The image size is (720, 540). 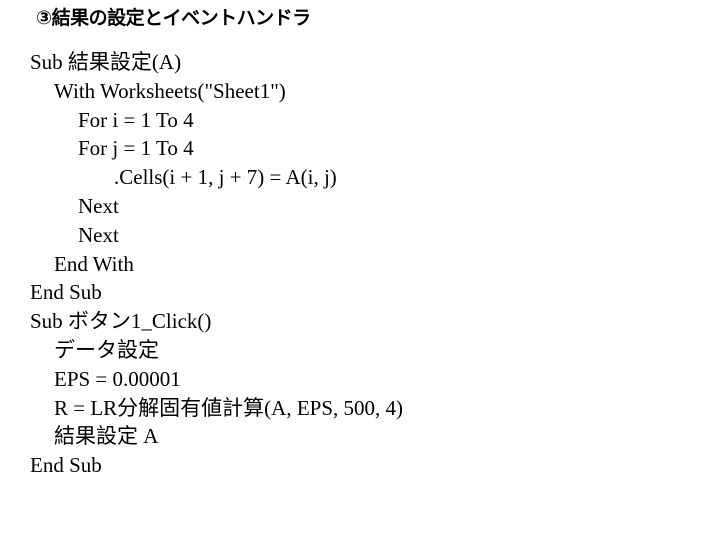 I want to click on code-line-end-with: End With, so click(x=94, y=263).